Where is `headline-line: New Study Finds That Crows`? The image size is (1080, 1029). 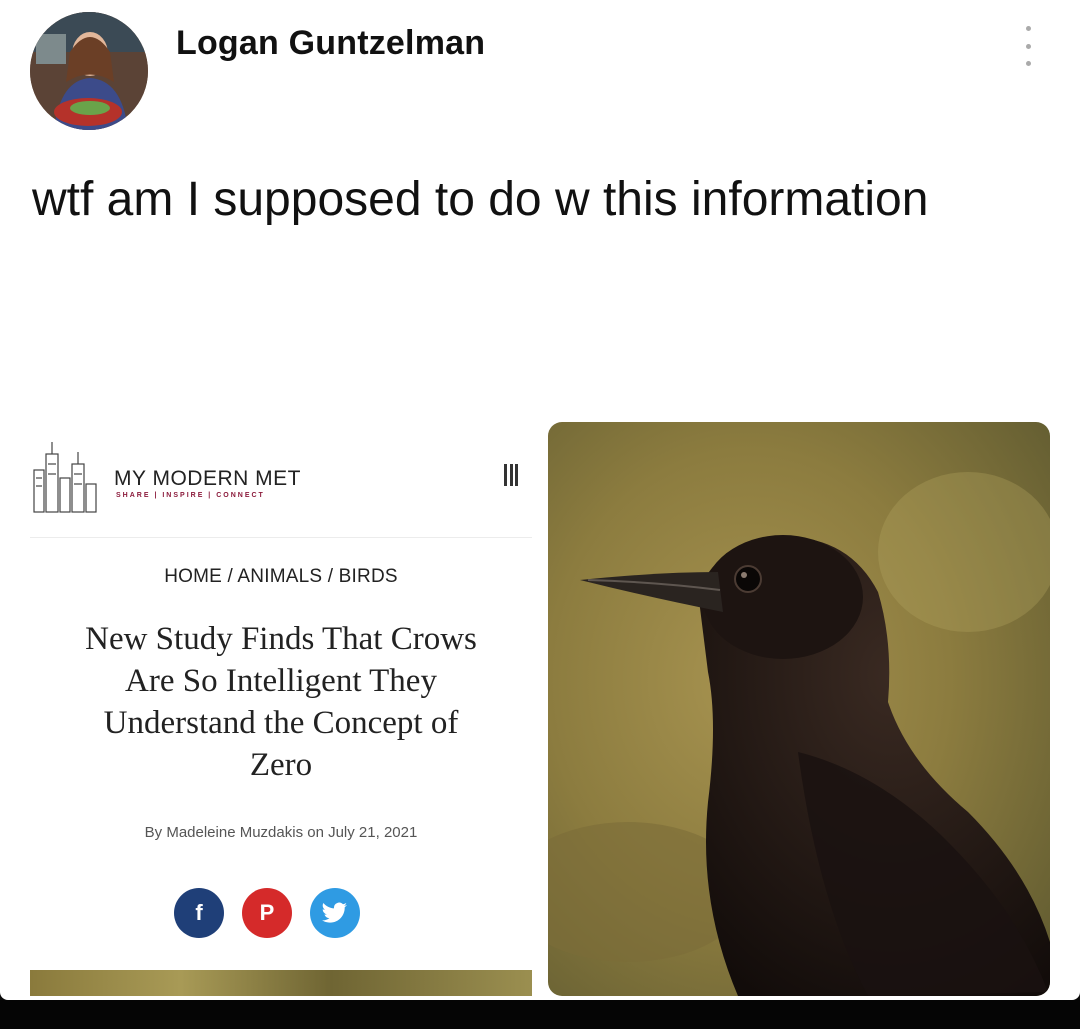 headline-line: New Study Finds That Crows is located at coordinates (281, 639).